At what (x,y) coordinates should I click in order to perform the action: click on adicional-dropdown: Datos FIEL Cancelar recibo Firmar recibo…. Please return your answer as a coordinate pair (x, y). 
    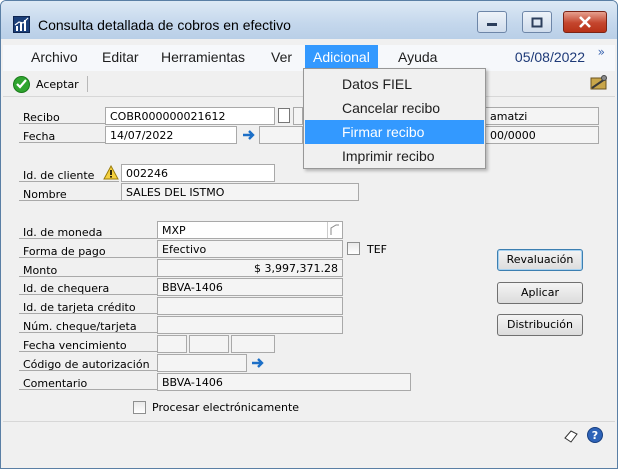
    Looking at the image, I should click on (394, 118).